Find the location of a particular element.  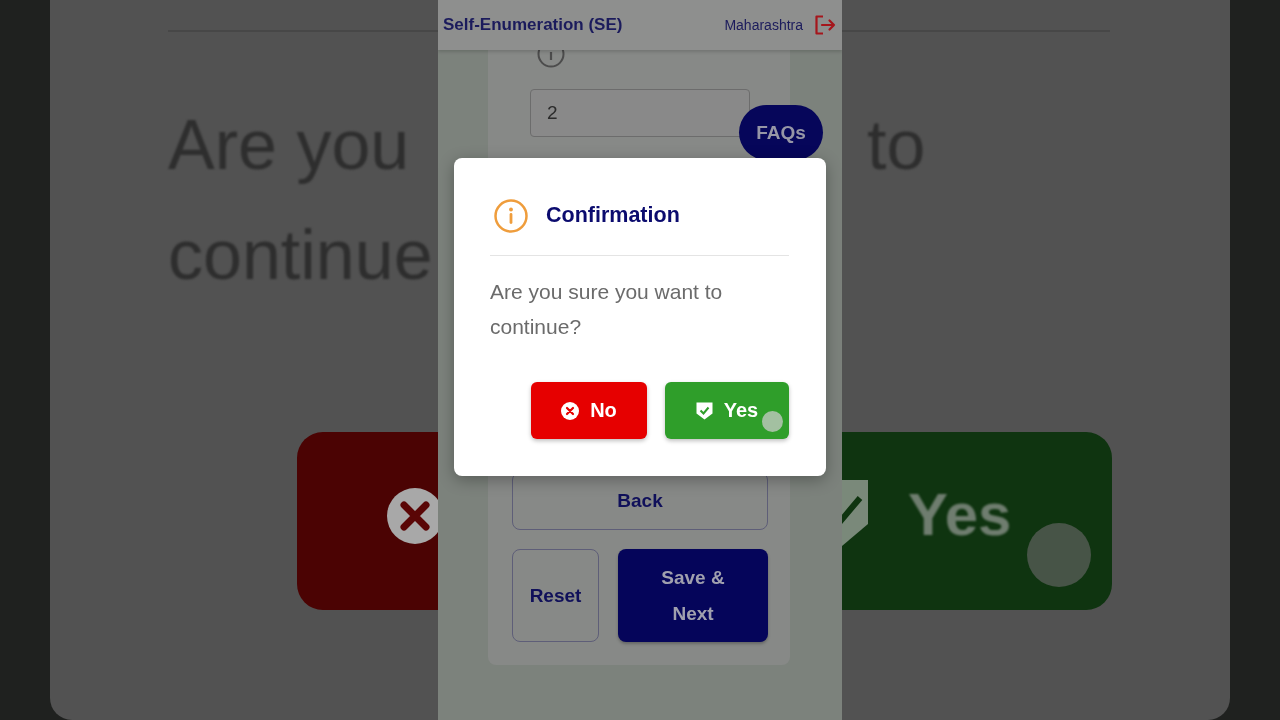

primary-button: Save & Next is located at coordinates (693, 595).